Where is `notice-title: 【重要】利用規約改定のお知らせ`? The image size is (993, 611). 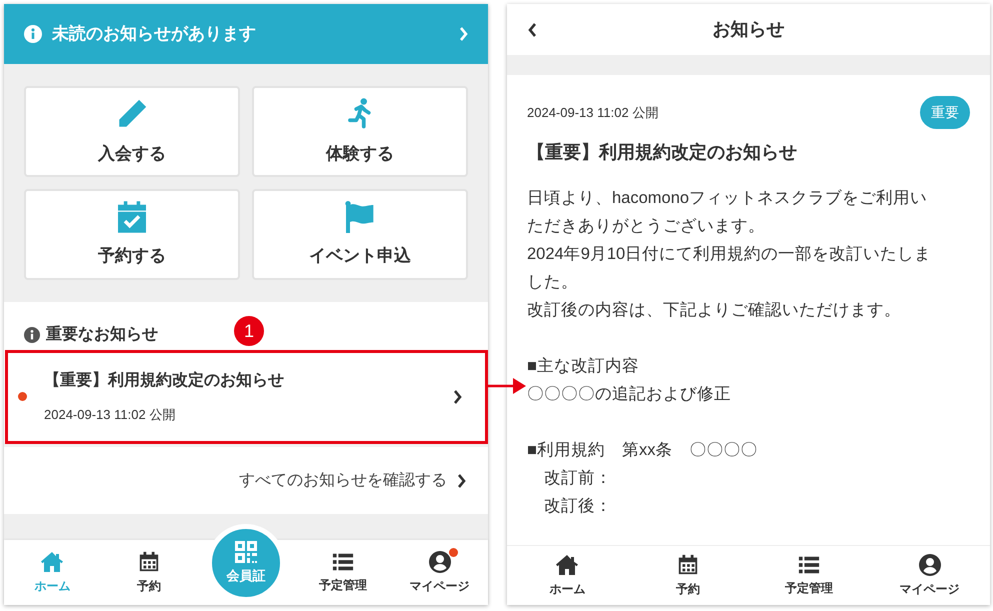
notice-title: 【重要】利用規約改定のお知らせ is located at coordinates (164, 380).